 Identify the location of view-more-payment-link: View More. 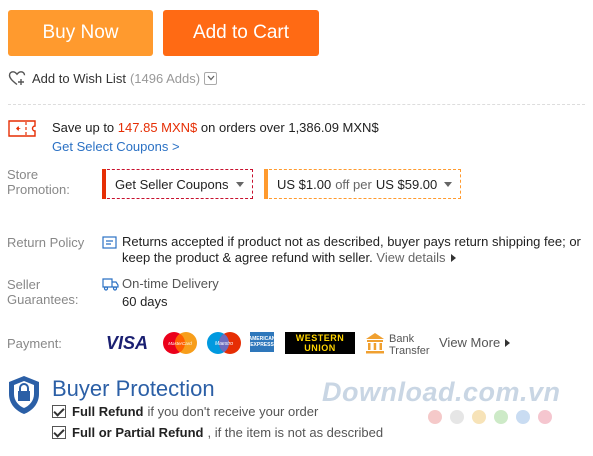
(475, 342).